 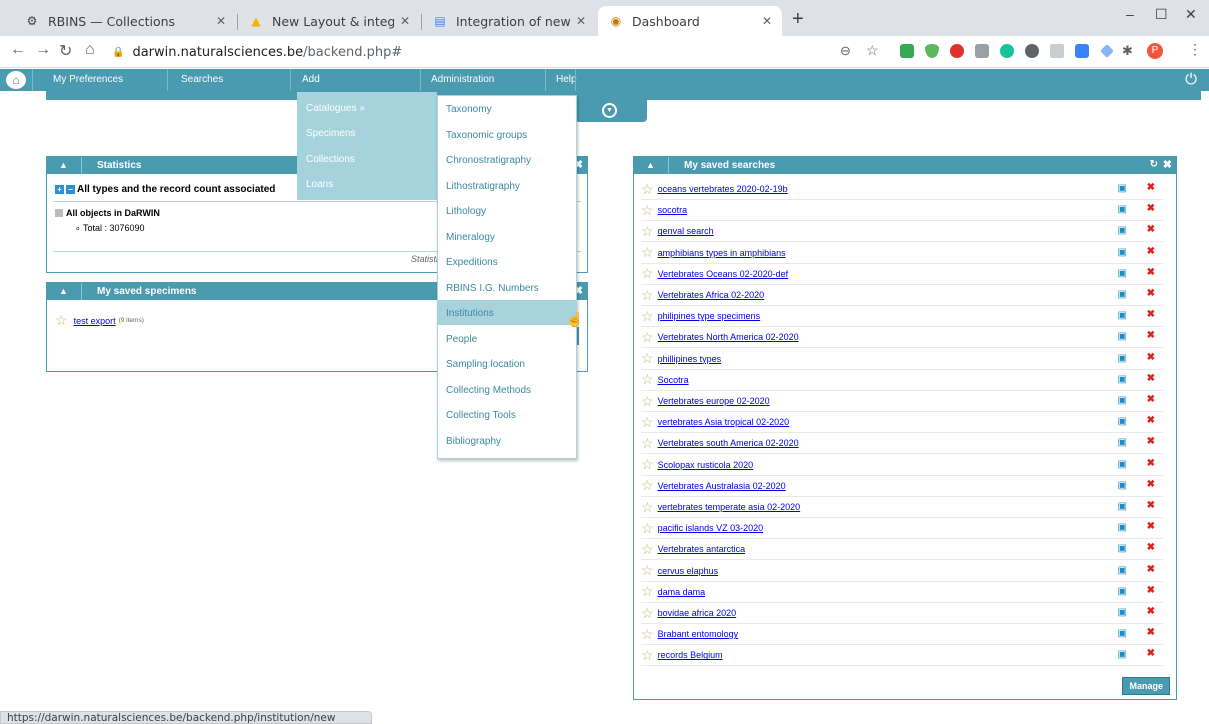 What do you see at coordinates (507, 108) in the screenshot?
I see `admin-menu-item-taxonomy: Taxonomy` at bounding box center [507, 108].